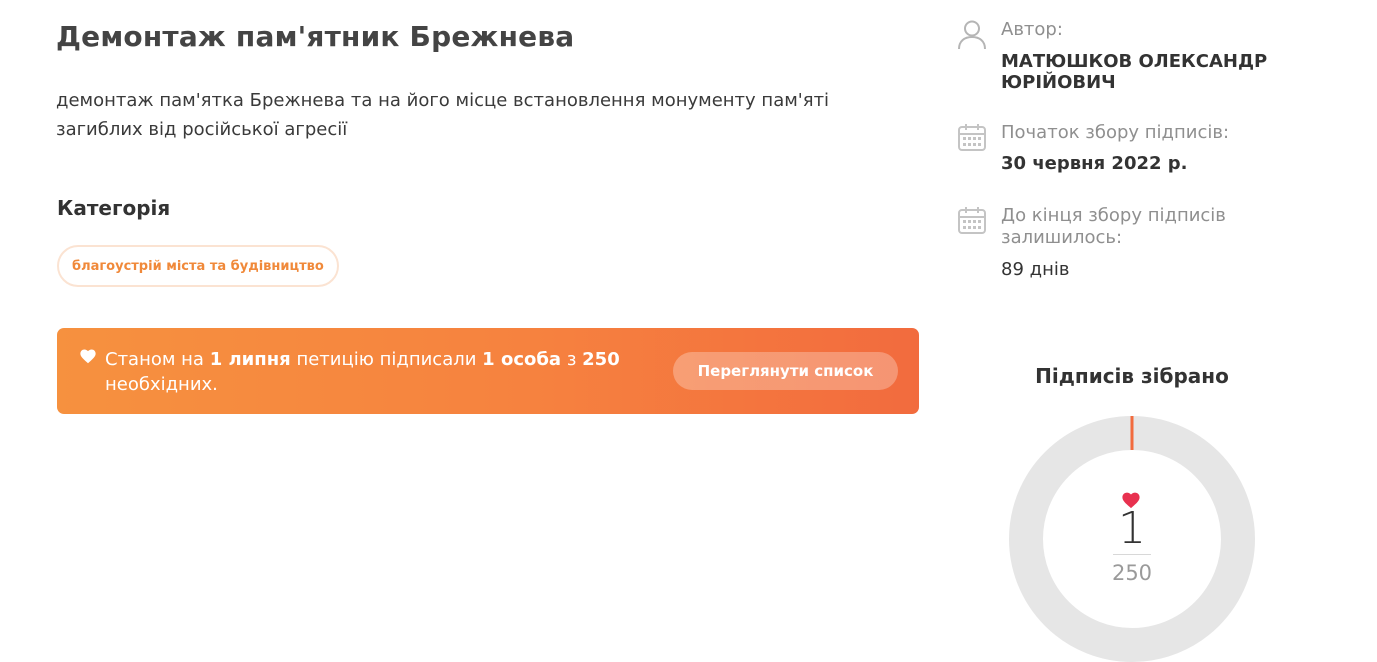 The width and height of the screenshot is (1377, 662). What do you see at coordinates (315, 36) in the screenshot?
I see `petition-title: Демонтаж пам'ятник Брежнева` at bounding box center [315, 36].